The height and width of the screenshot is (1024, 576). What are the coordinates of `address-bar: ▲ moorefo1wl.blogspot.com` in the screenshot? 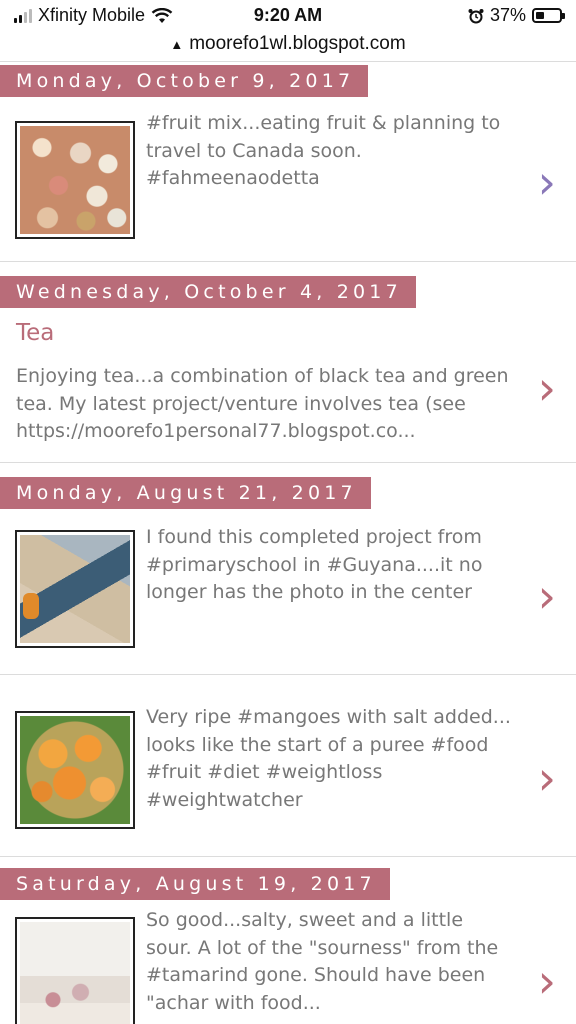 It's located at (288, 44).